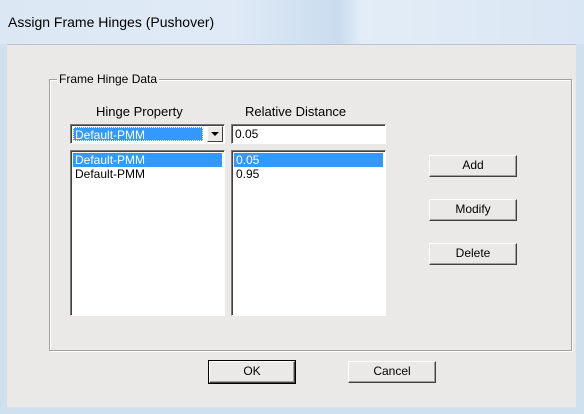 The image size is (584, 414). Describe the element at coordinates (308, 174) in the screenshot. I see `list-item: 0.95` at that location.